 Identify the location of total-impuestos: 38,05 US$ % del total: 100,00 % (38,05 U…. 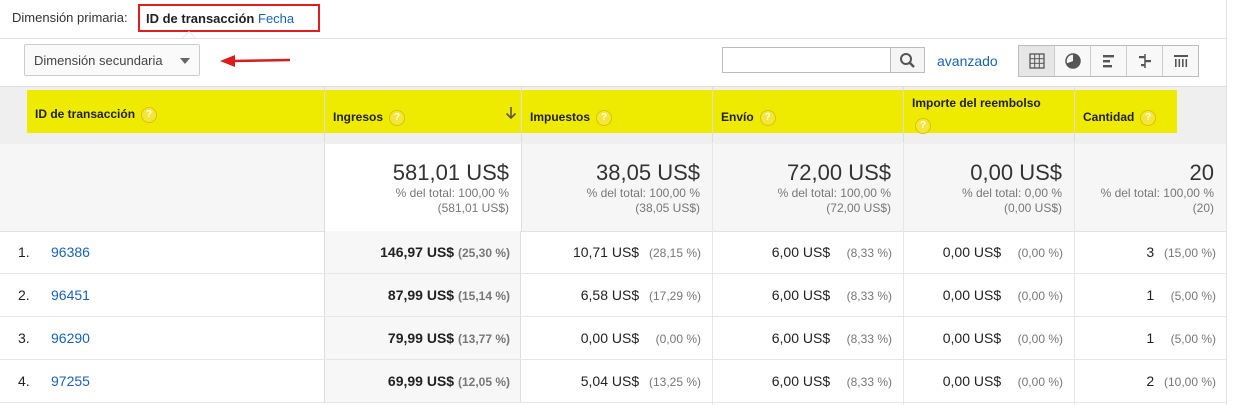
(616, 187).